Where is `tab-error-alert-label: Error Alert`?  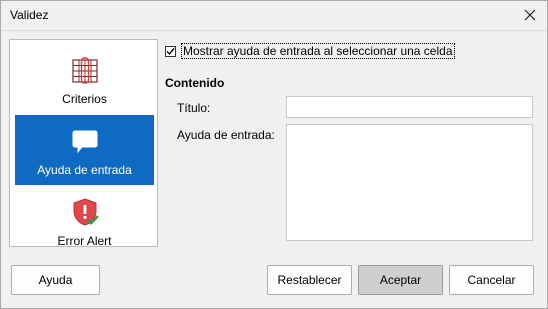 tab-error-alert-label: Error Alert is located at coordinates (84, 241).